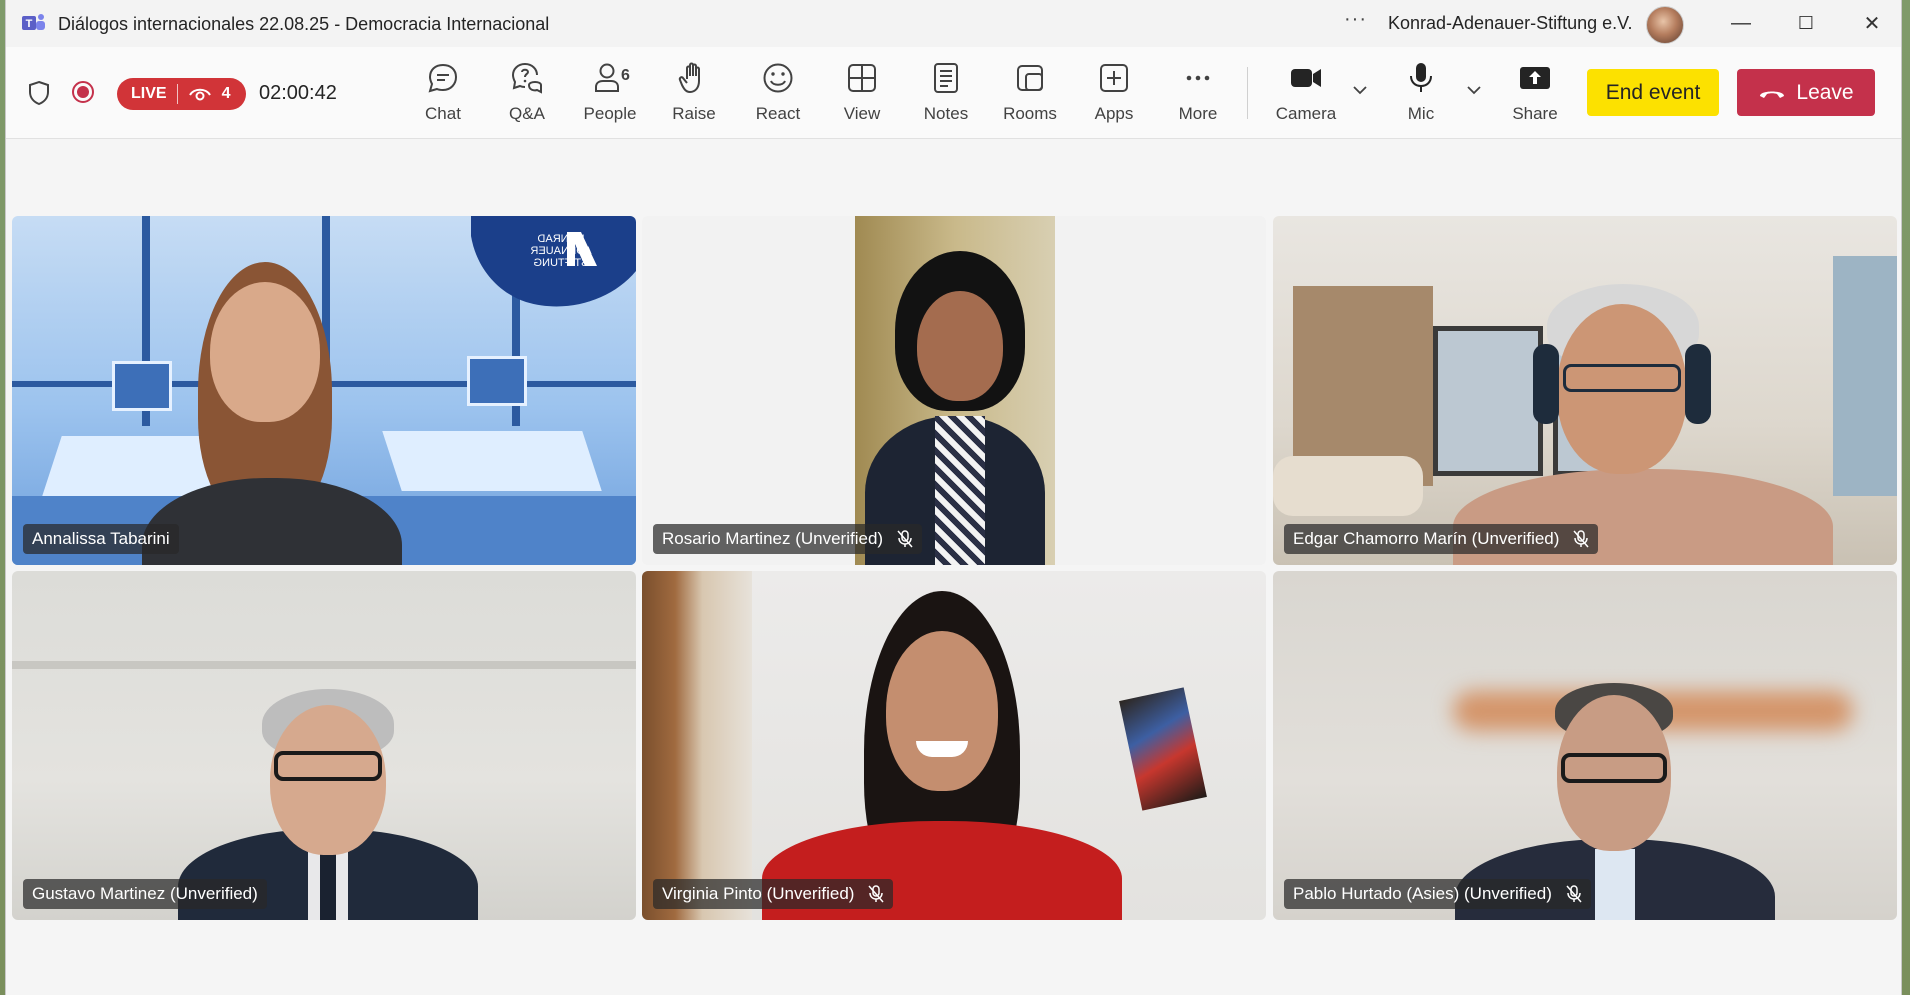 This screenshot has width=1910, height=995. What do you see at coordinates (697, 745) in the screenshot?
I see `door-frame-background` at bounding box center [697, 745].